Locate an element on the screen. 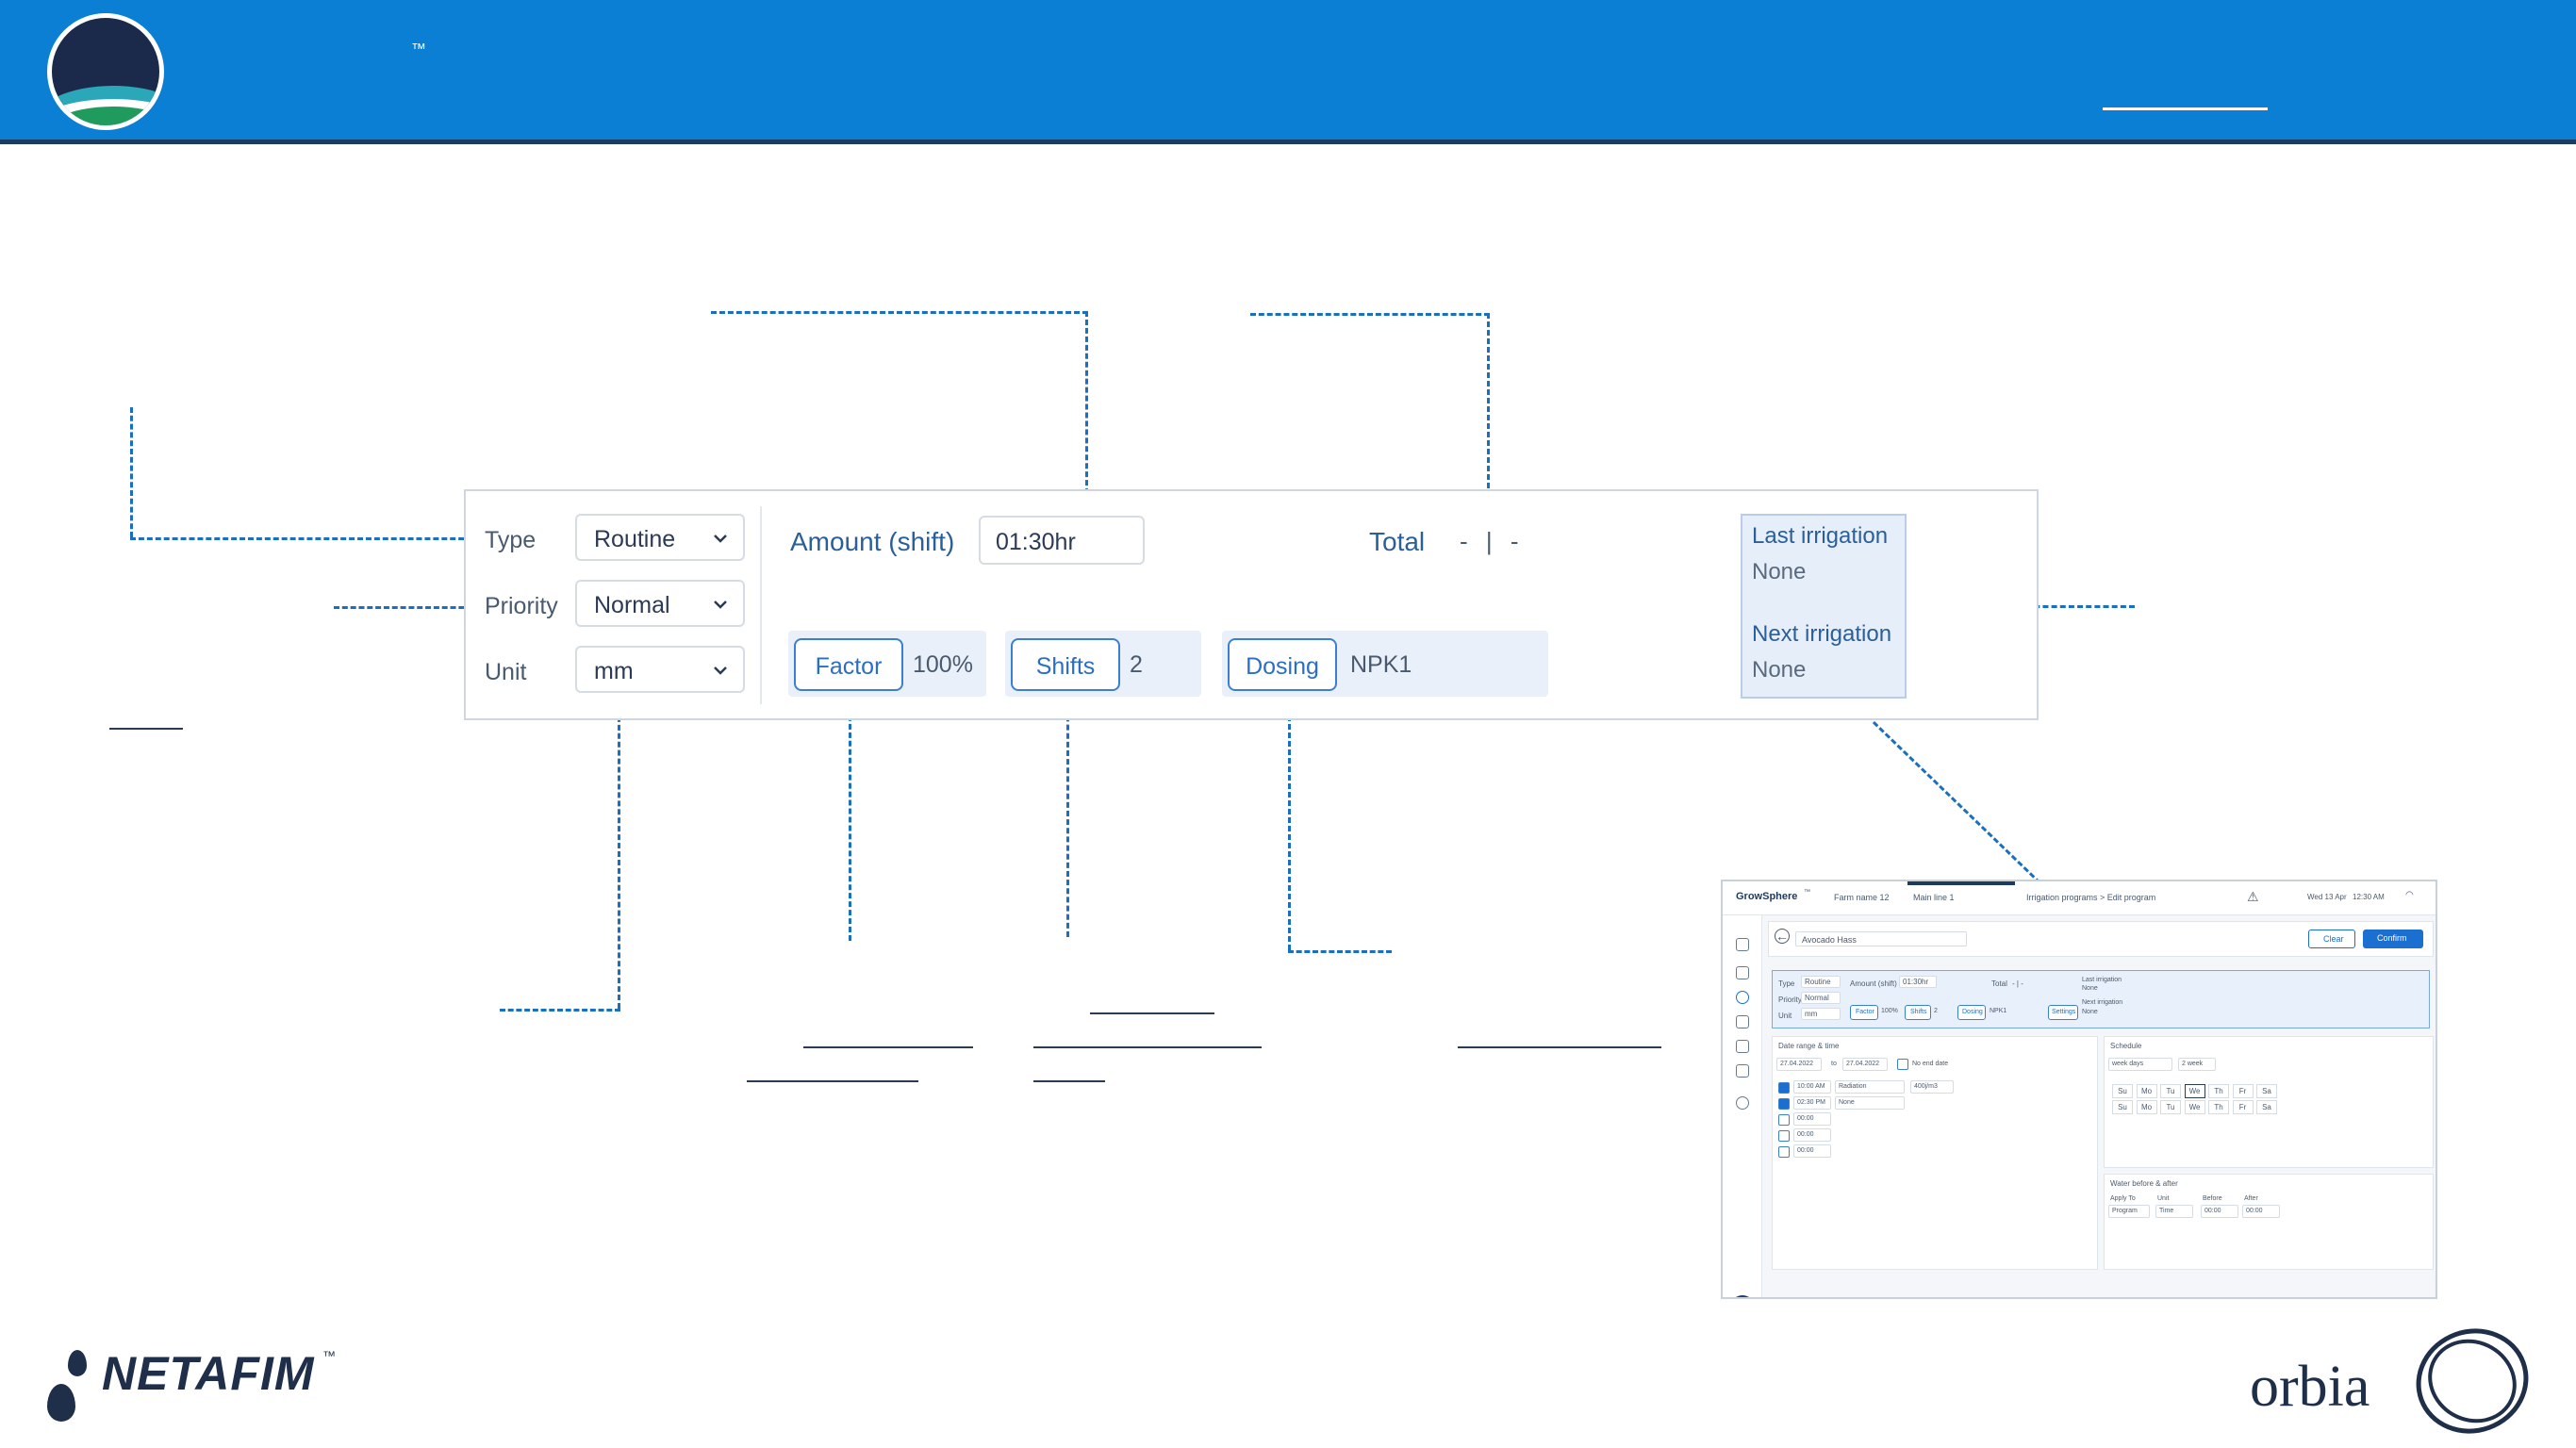  total-label: Total is located at coordinates (1397, 541).